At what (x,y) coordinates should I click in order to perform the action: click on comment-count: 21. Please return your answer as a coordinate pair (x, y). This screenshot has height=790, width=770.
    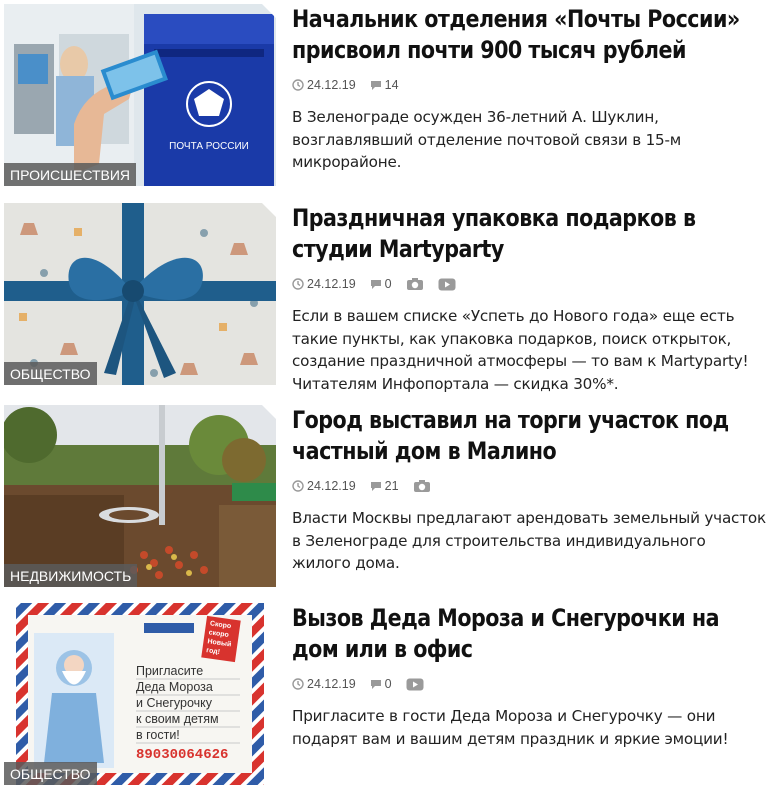
    Looking at the image, I should click on (391, 486).